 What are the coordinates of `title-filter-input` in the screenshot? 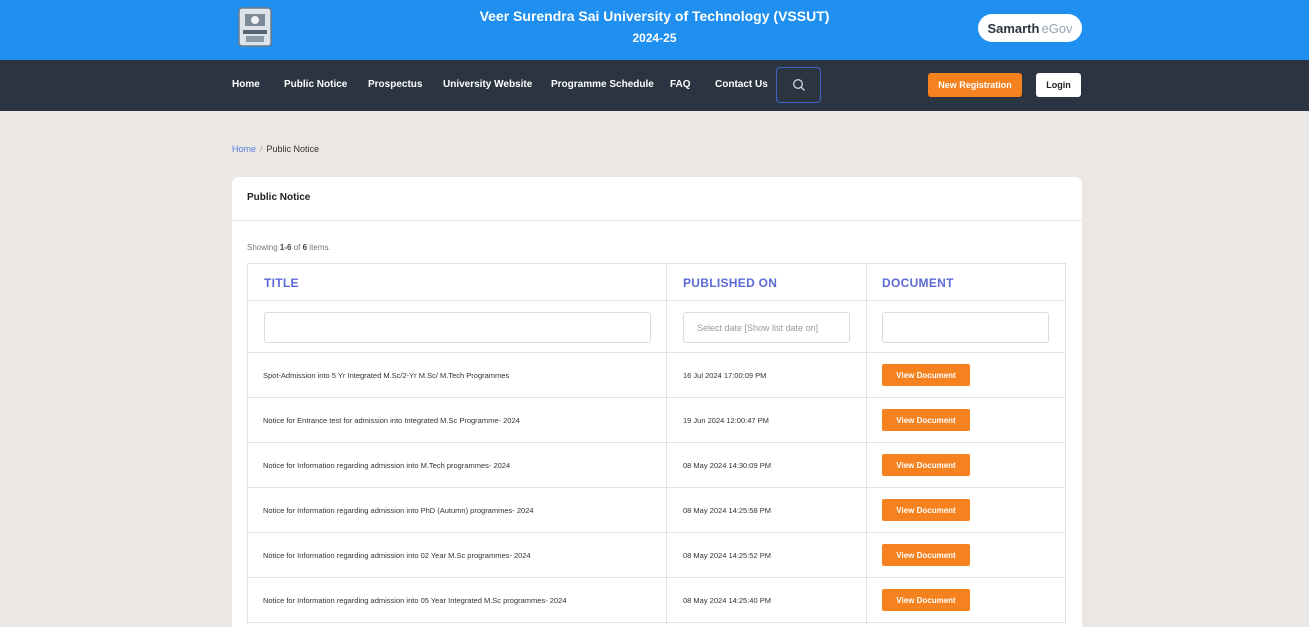 It's located at (457, 327).